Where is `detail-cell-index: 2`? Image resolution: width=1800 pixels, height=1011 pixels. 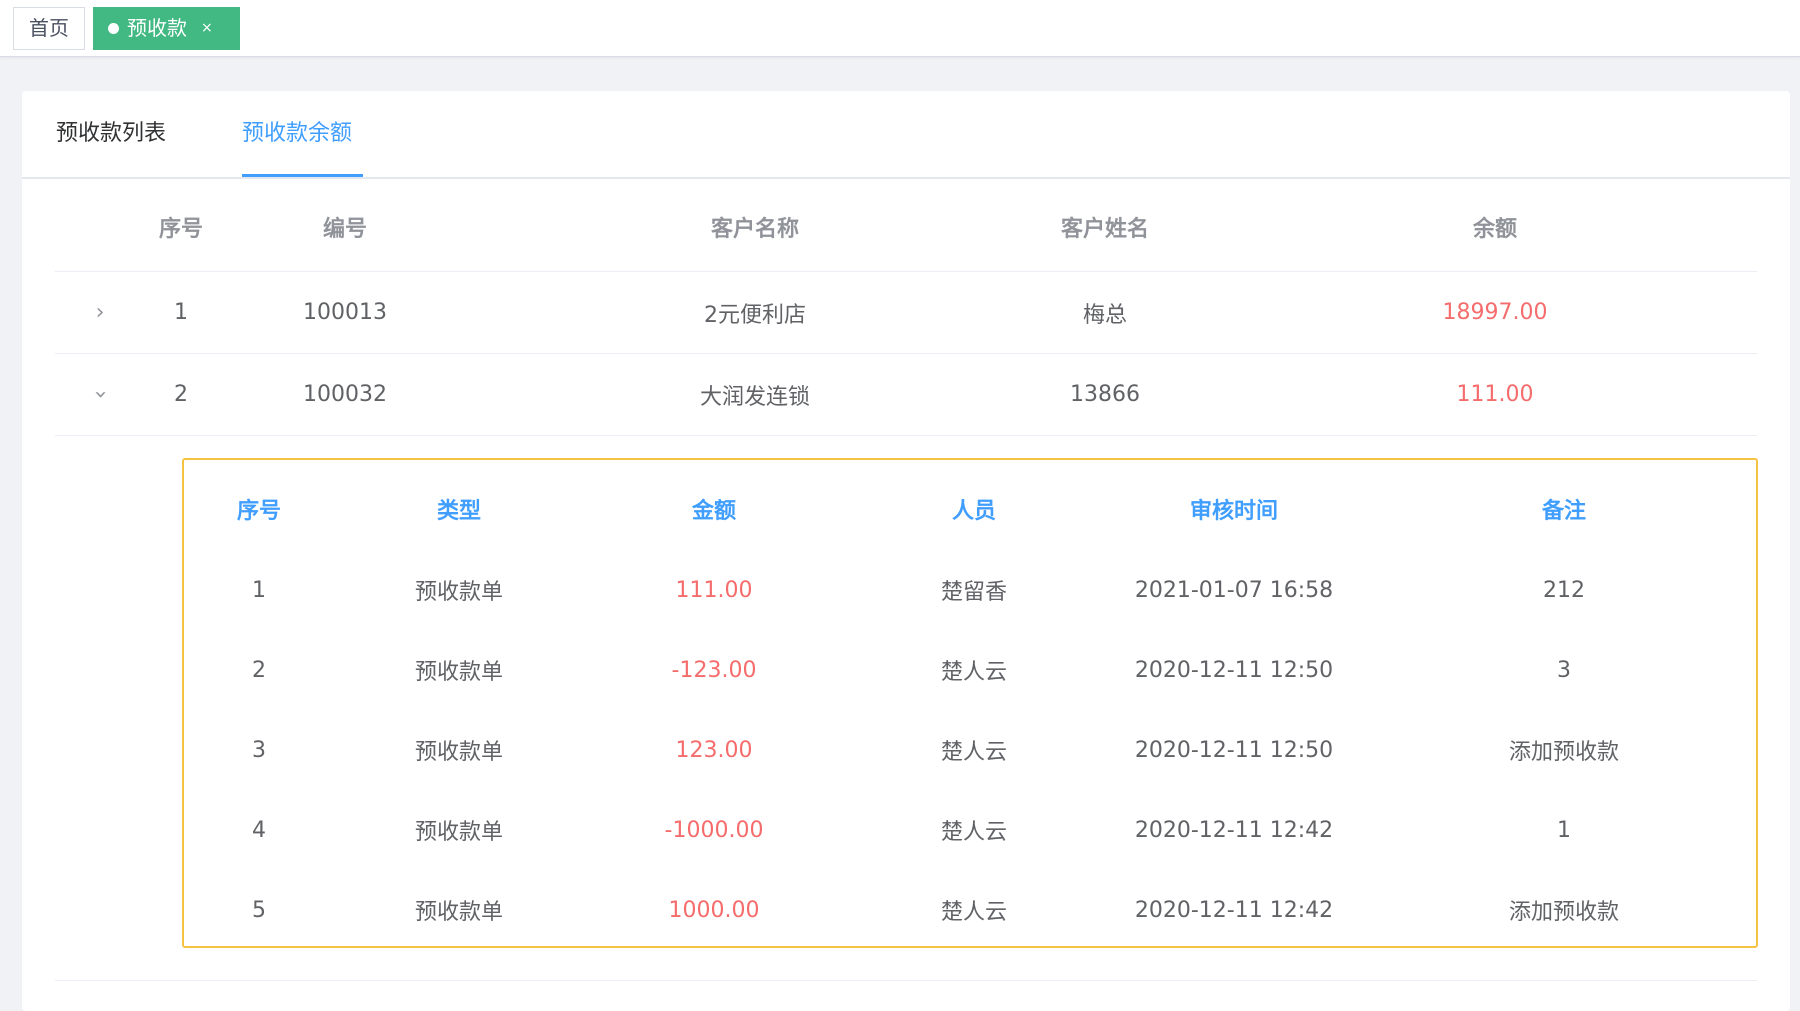
detail-cell-index: 2 is located at coordinates (259, 670).